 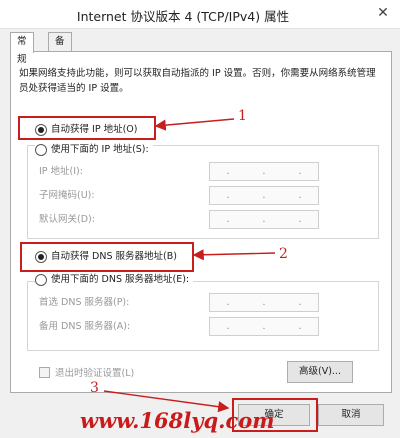 I want to click on tab-general: 常规, so click(x=22, y=48).